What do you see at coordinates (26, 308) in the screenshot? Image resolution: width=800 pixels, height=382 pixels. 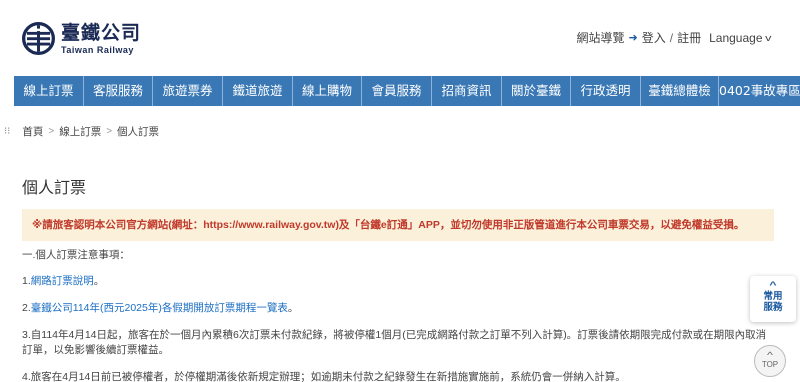 I see `item-number: 2.` at bounding box center [26, 308].